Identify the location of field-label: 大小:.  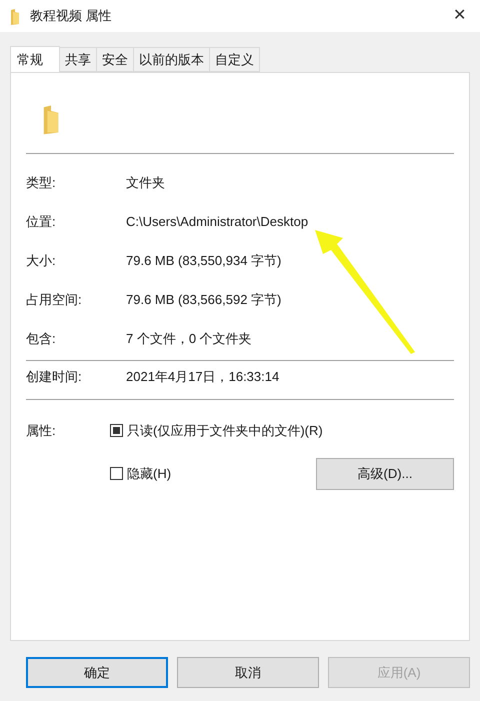
(41, 261).